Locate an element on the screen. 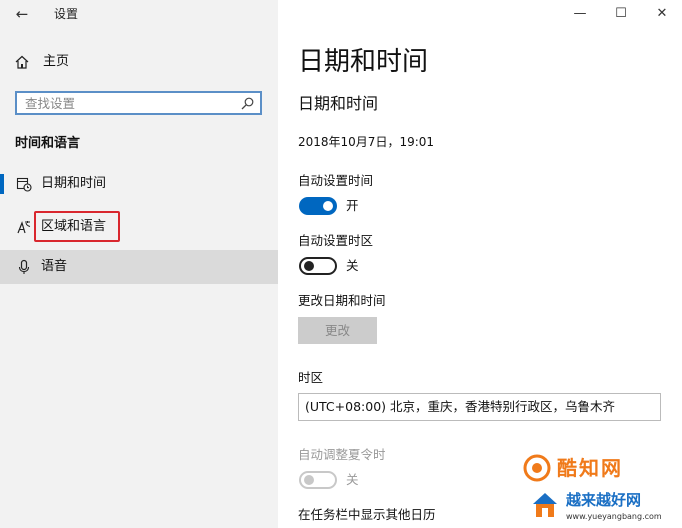  language-icon is located at coordinates (24, 227).